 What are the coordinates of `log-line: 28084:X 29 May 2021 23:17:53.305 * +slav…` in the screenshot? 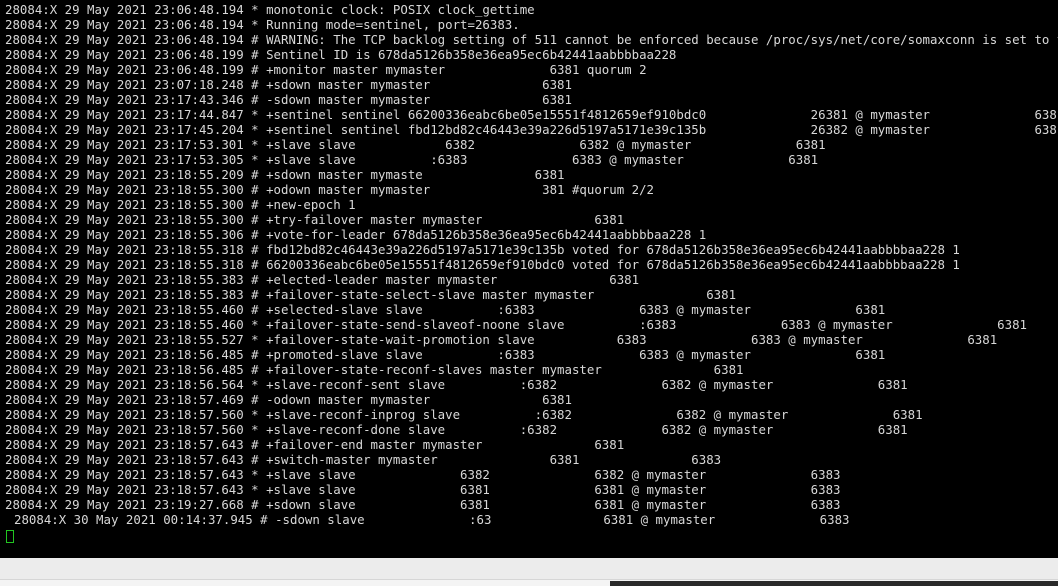 It's located at (412, 159).